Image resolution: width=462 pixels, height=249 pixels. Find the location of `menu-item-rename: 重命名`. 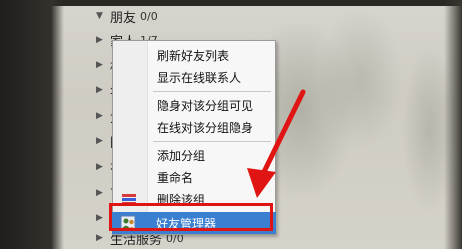

menu-item-rename: 重命名 is located at coordinates (194, 177).